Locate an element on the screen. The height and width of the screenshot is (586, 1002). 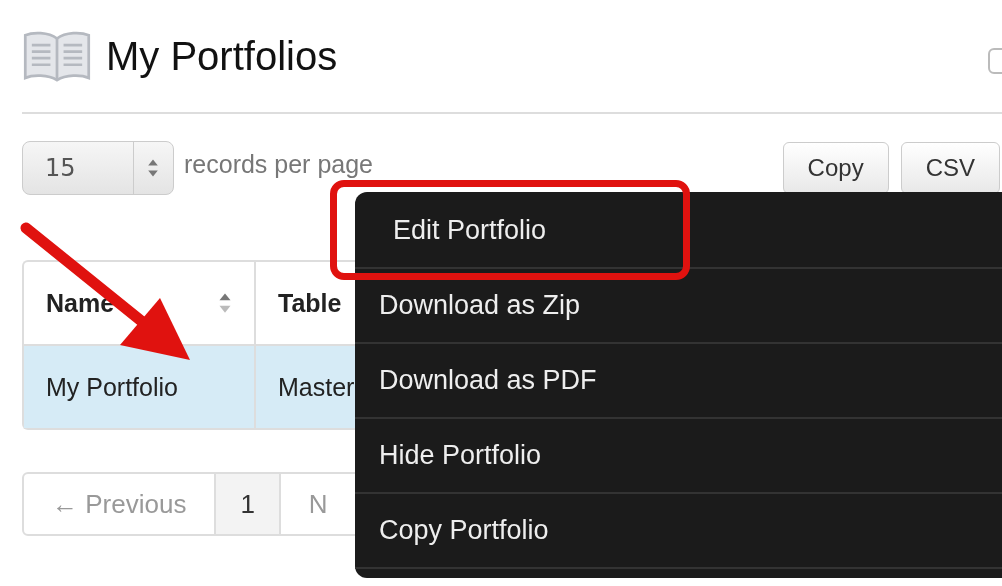
sort-icon is located at coordinates (225, 303).